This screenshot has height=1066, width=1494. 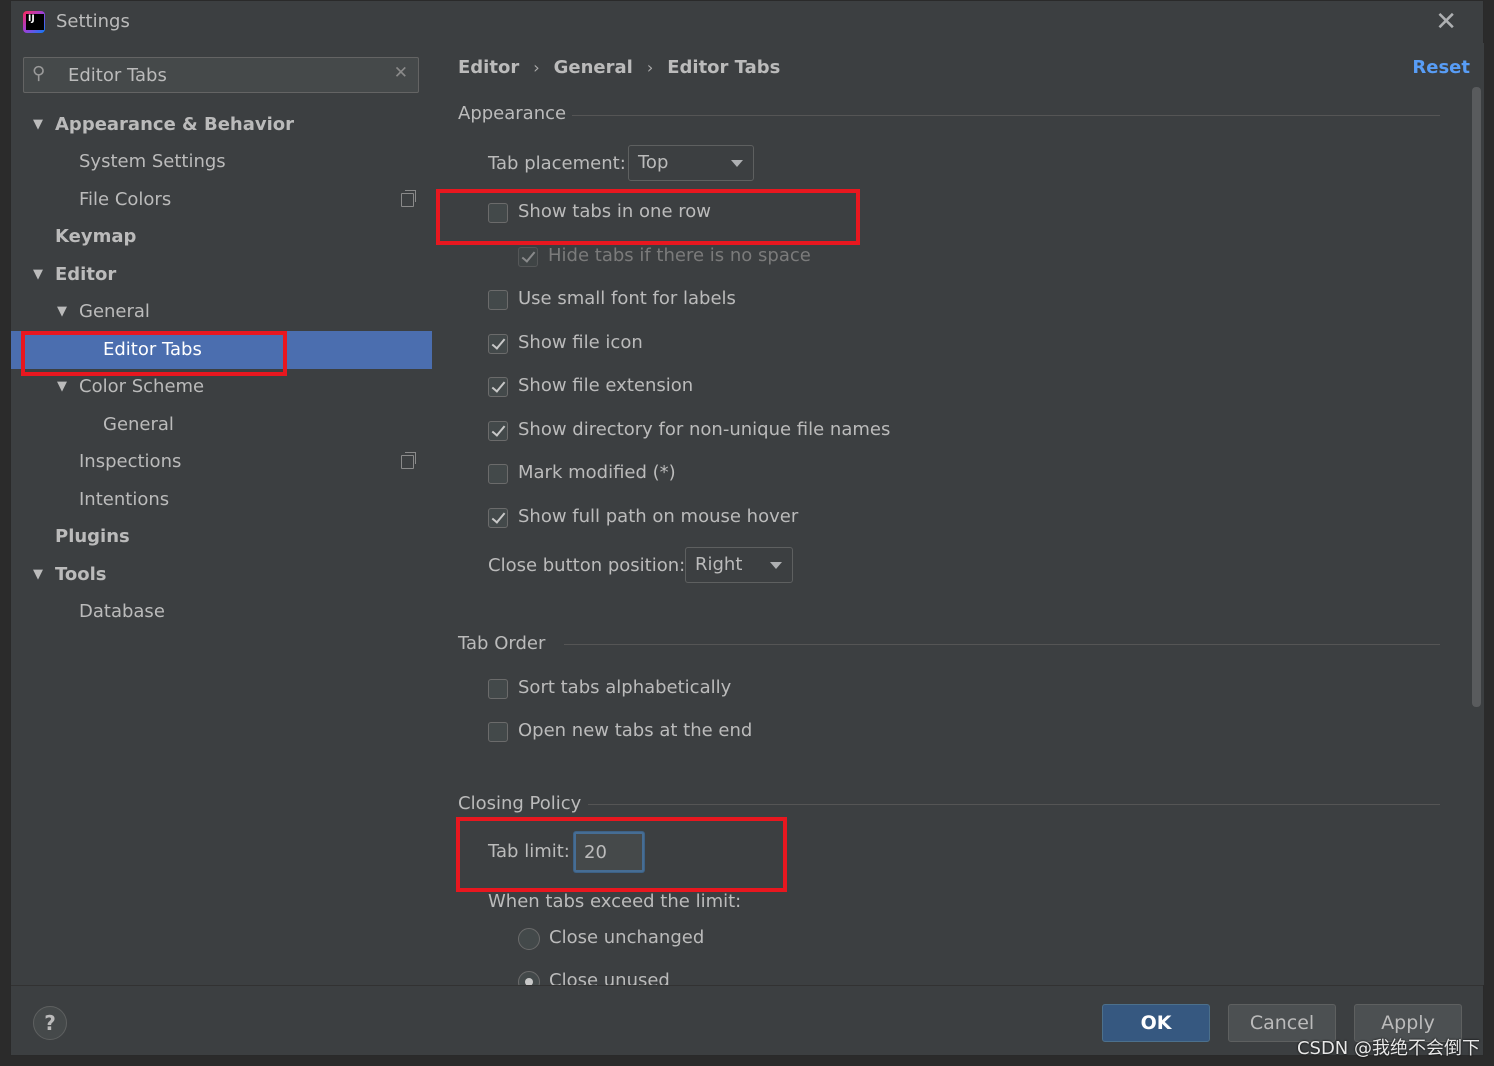 I want to click on search-icon: ⚲, so click(x=39, y=73).